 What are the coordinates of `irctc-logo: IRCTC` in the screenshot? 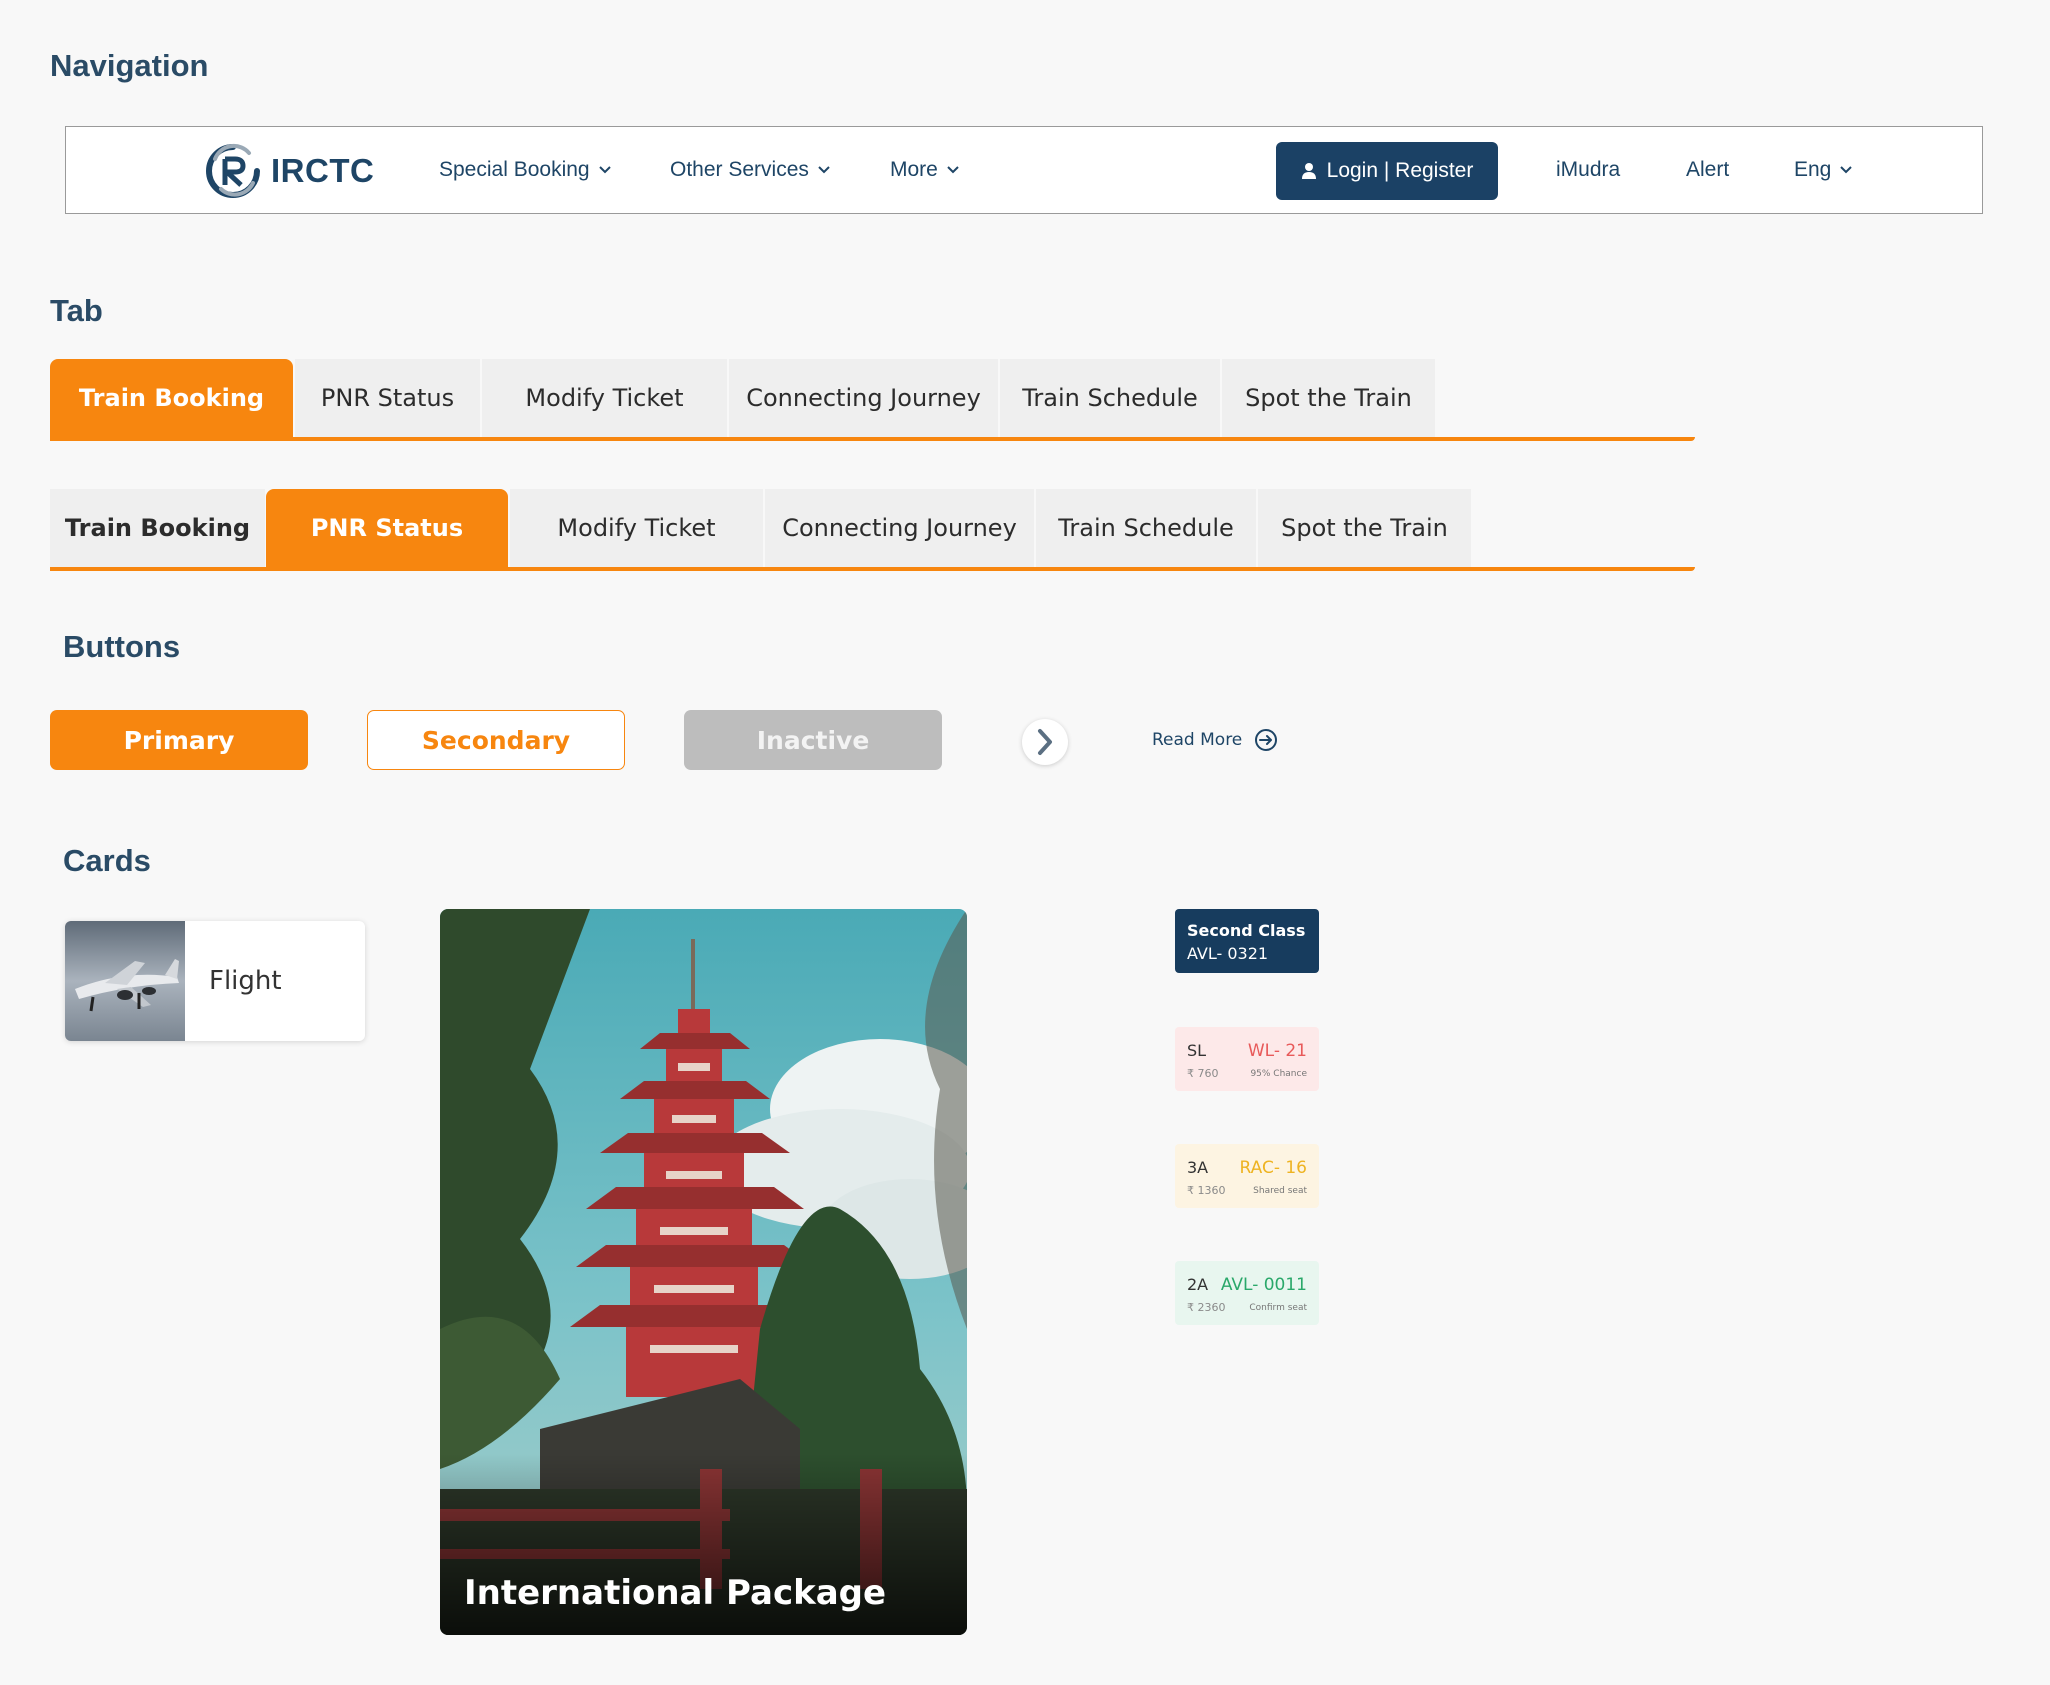 It's located at (287, 171).